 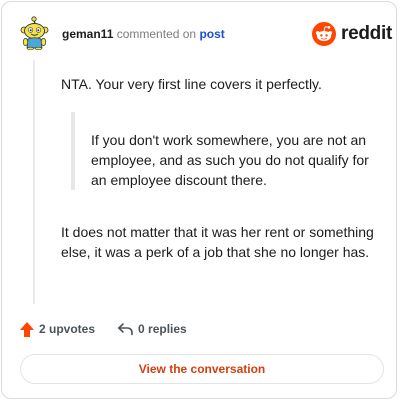 What do you see at coordinates (67, 329) in the screenshot?
I see `upvotes-count: 2 upvotes` at bounding box center [67, 329].